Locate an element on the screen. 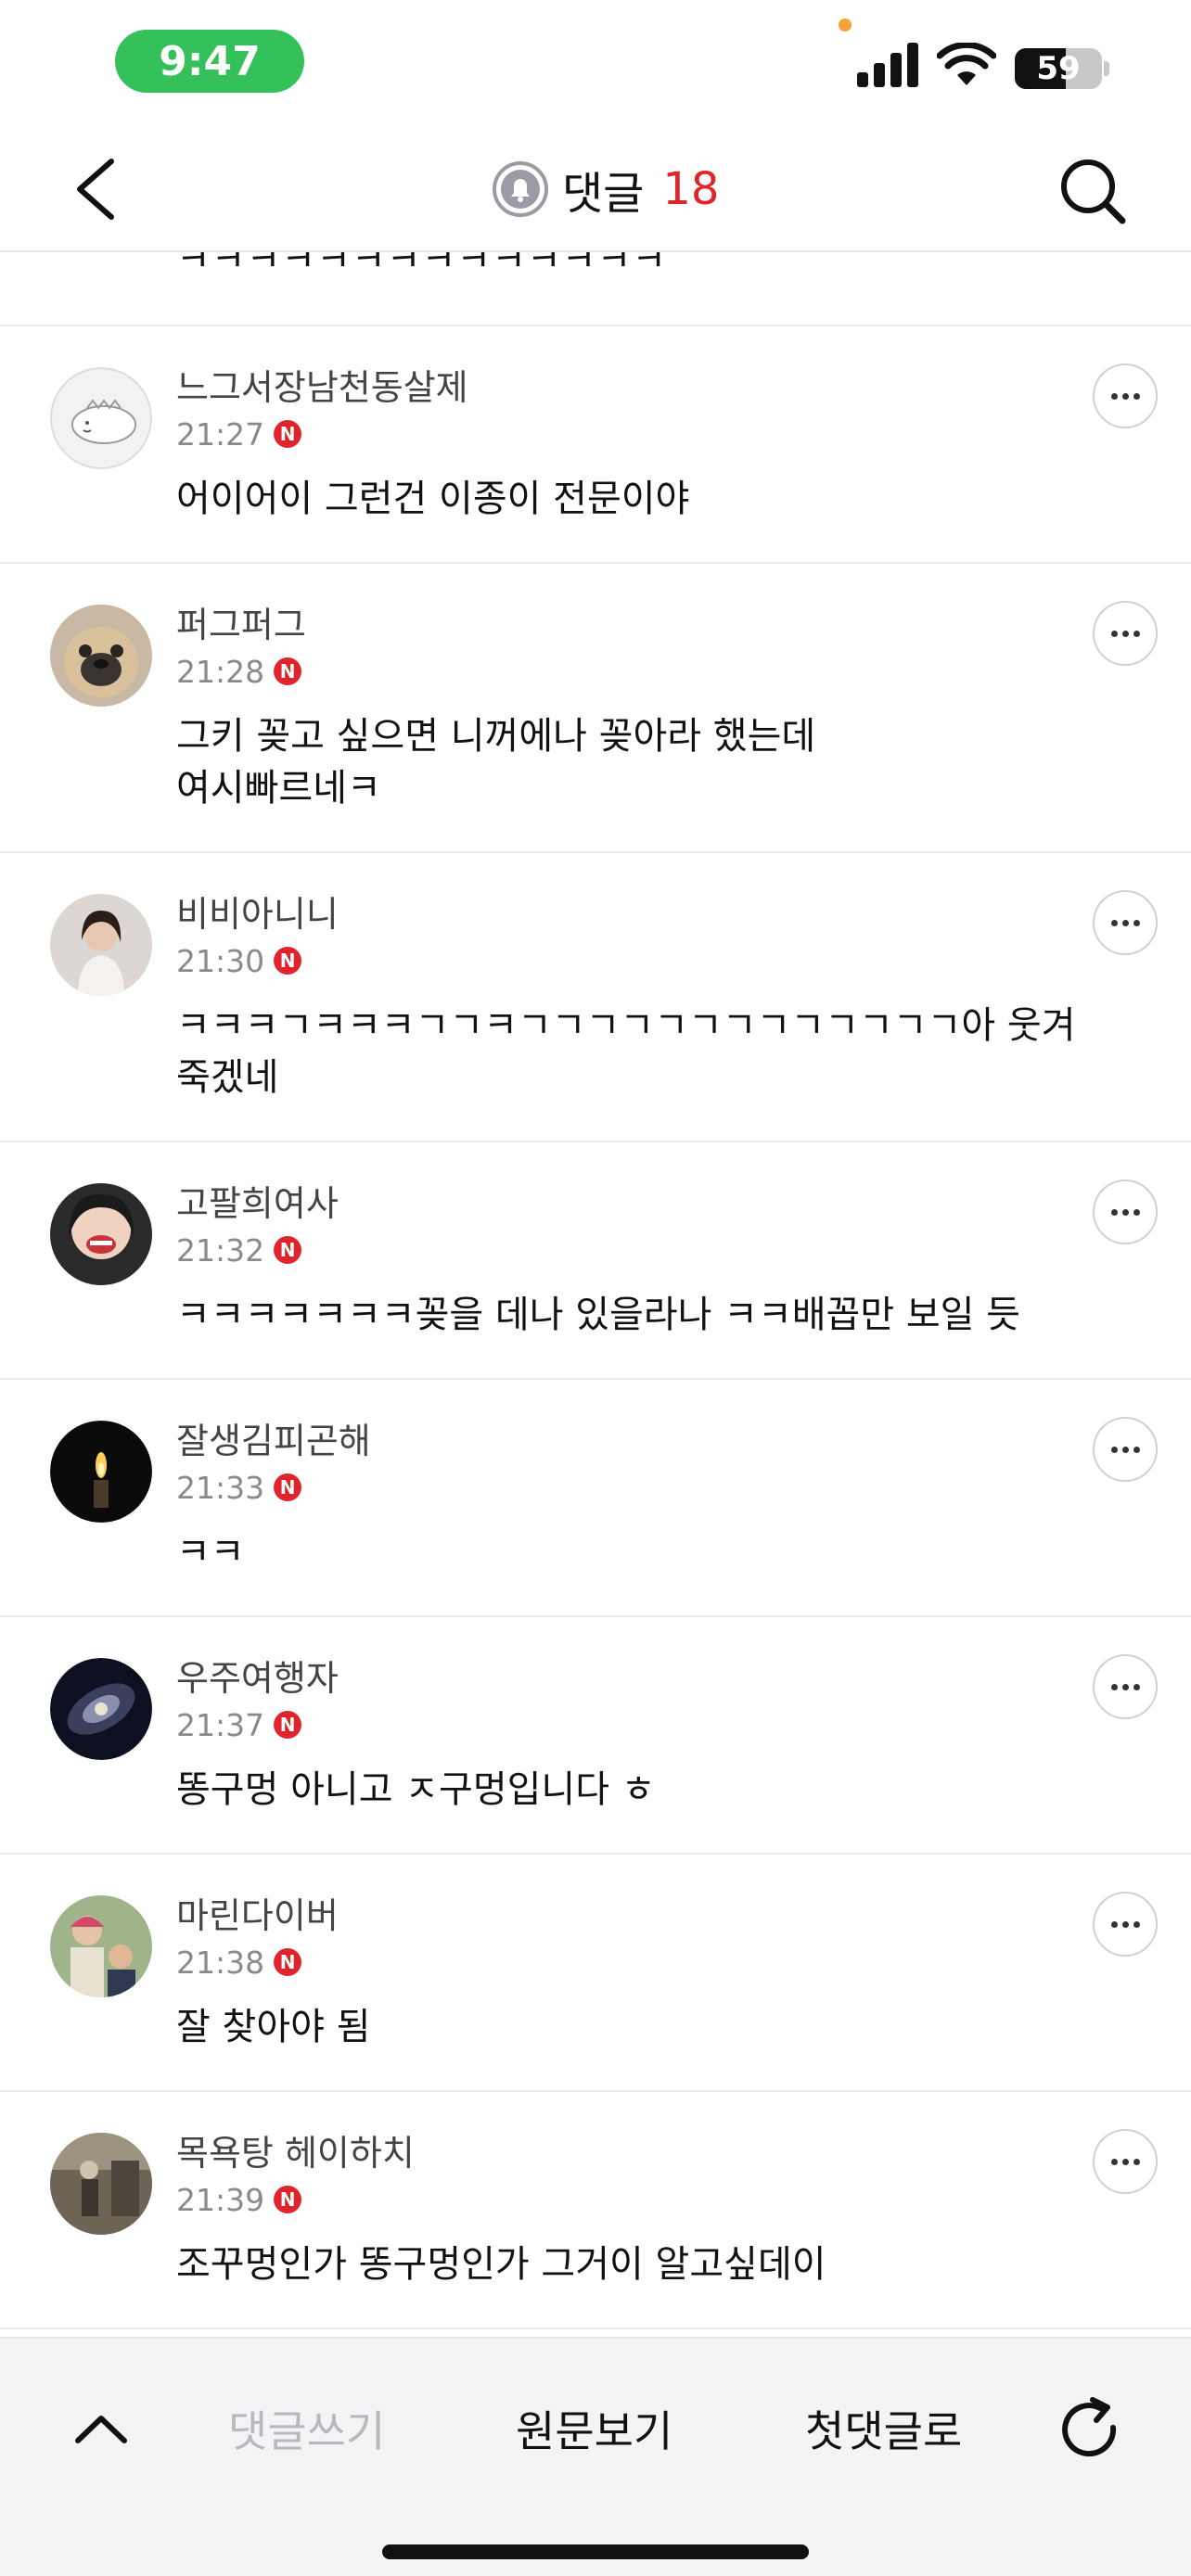  comment-nickname: 고팔희여사 is located at coordinates (632, 1204).